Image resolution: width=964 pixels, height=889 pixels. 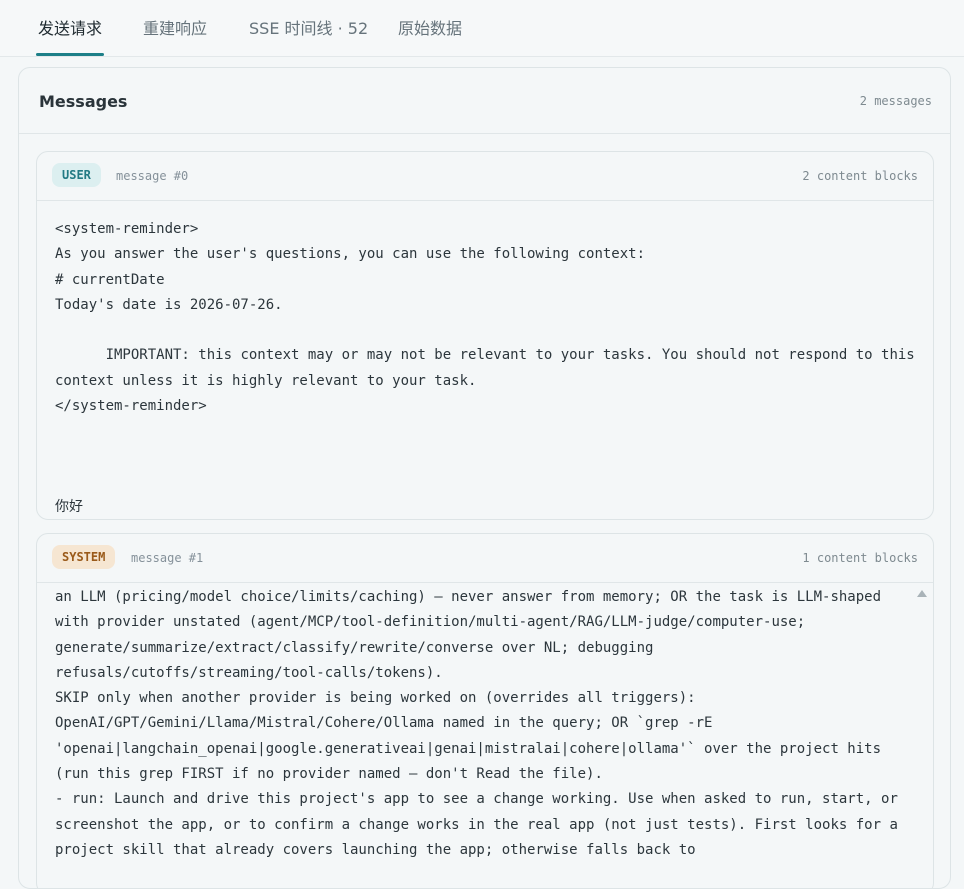 What do you see at coordinates (485, 176) in the screenshot?
I see `message-header: USER message #0 2 content blocks` at bounding box center [485, 176].